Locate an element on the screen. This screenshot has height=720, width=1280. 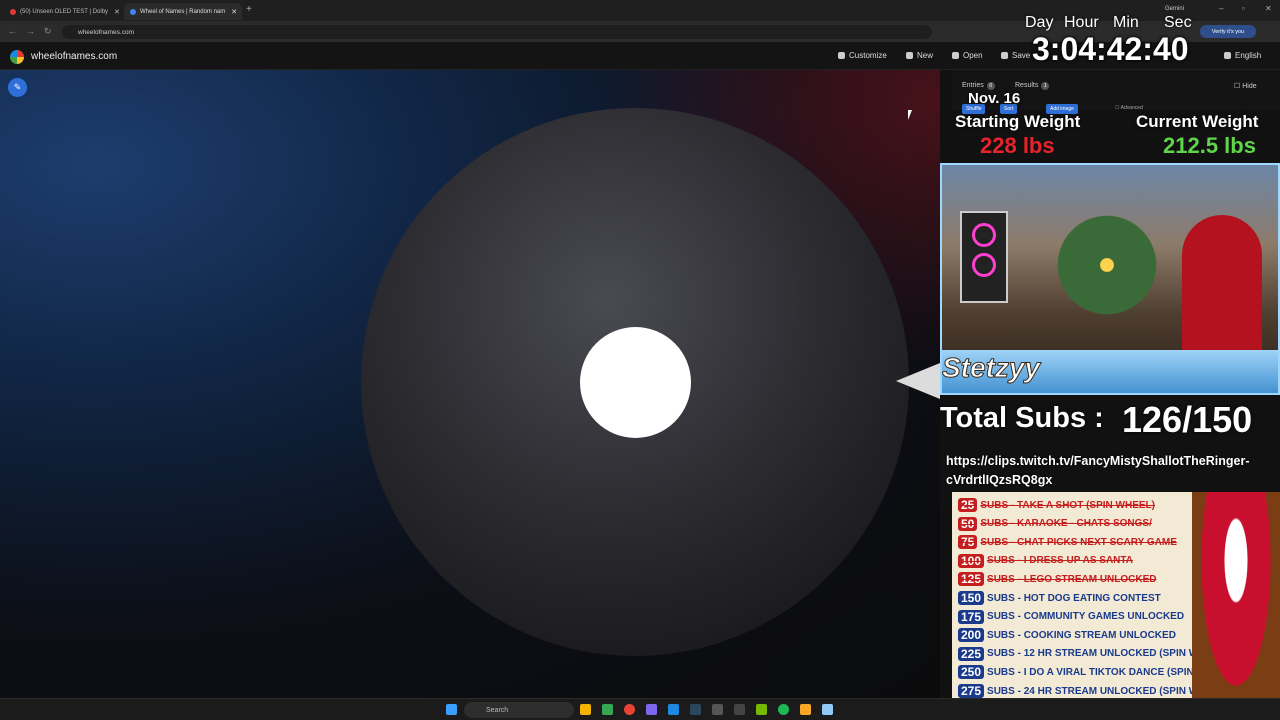
sub-goal-item: 150 SUBS - HOT DOG EATING CONTEST is located at coordinates (1059, 598).